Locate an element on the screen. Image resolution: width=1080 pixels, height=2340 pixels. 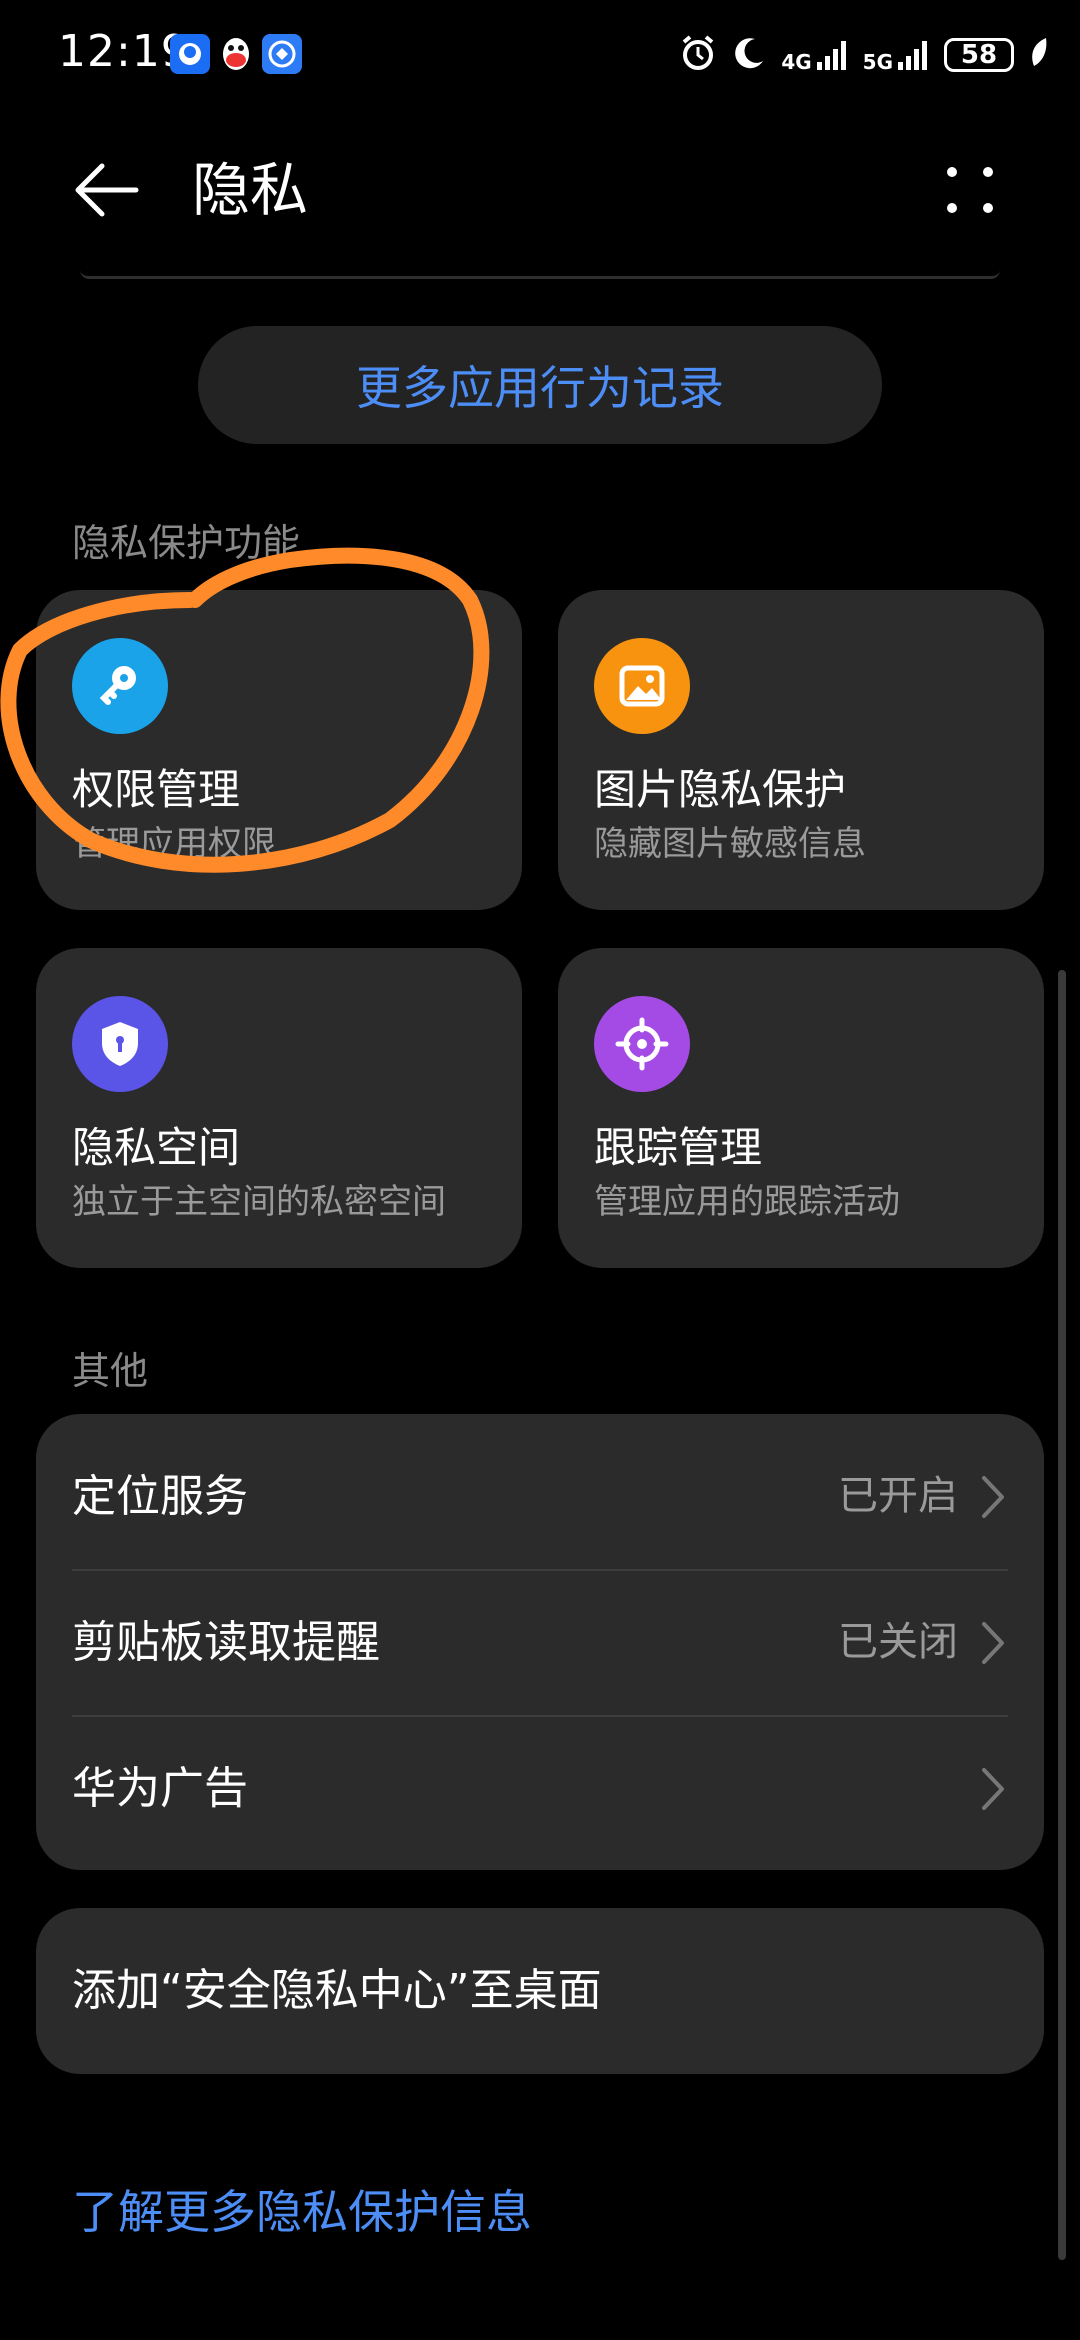
add-to-desktop-label: 添加“安全隐私中心”至桌面 is located at coordinates (337, 1990).